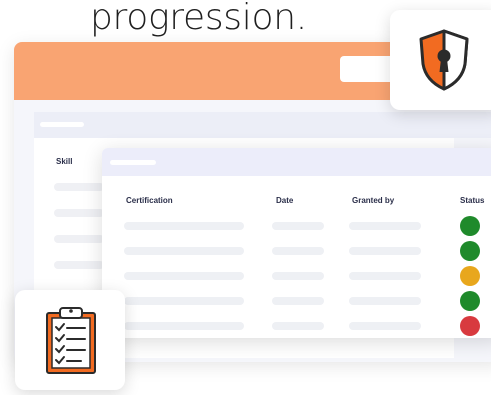  Describe the element at coordinates (472, 200) in the screenshot. I see `column-header-status: Status` at that location.